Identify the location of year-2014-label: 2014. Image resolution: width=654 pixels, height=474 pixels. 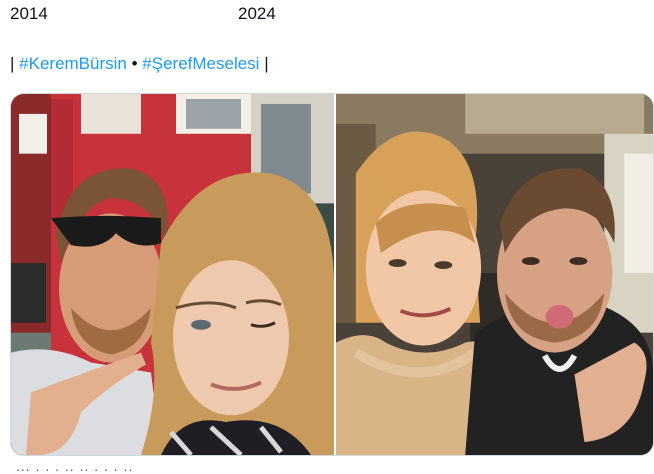
(29, 13).